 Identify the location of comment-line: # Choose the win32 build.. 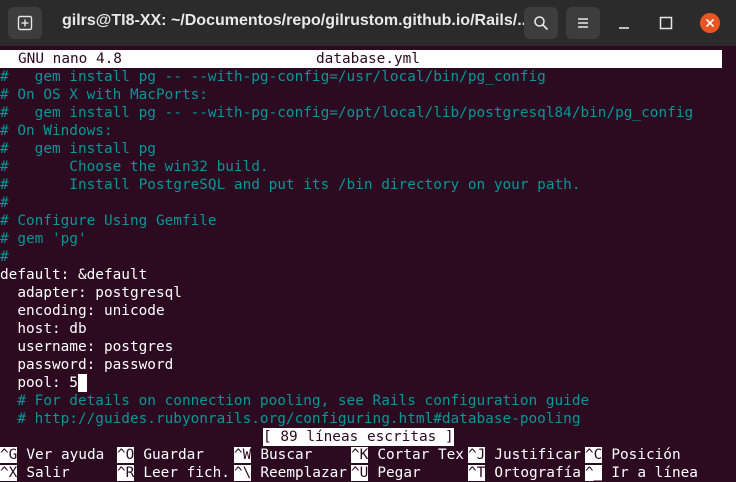
(134, 167).